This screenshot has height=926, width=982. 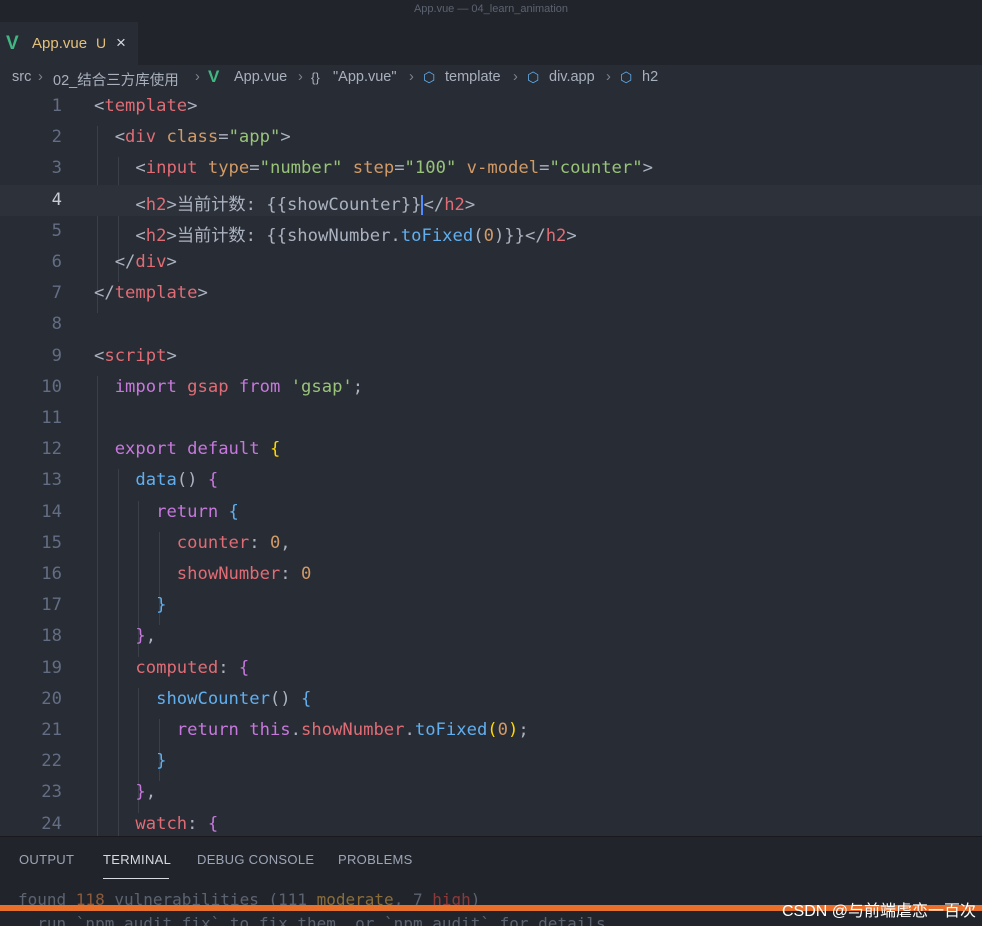 I want to click on line-number: 16, so click(x=51, y=574).